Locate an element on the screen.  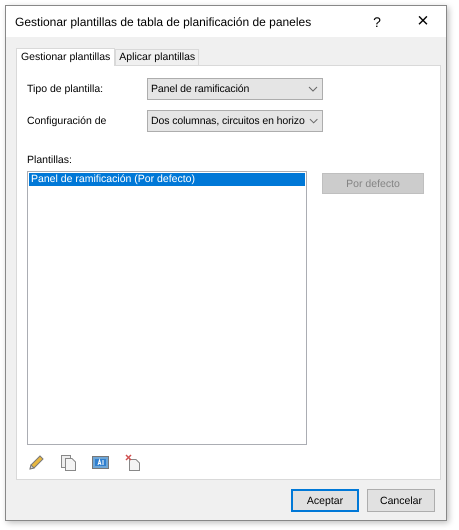
cancel-button: Cancelar is located at coordinates (401, 500).